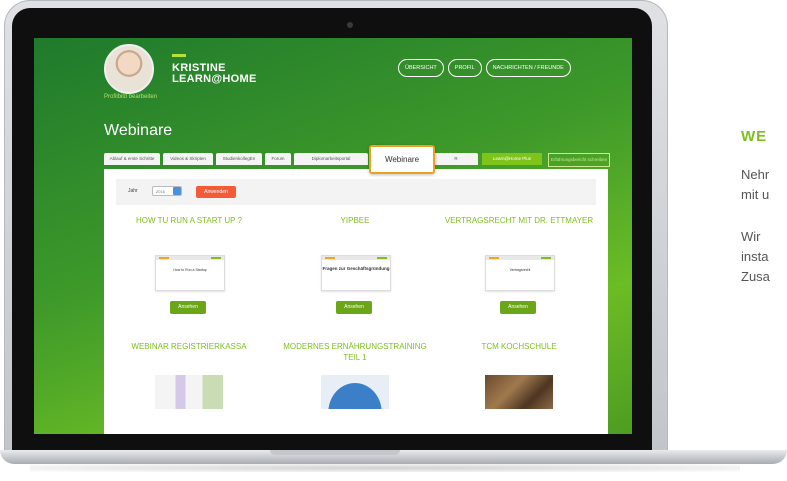 Image resolution: width=787 pixels, height=481 pixels. What do you see at coordinates (519, 346) in the screenshot?
I see `webinar-title: TCM KOCHSCHULE` at bounding box center [519, 346].